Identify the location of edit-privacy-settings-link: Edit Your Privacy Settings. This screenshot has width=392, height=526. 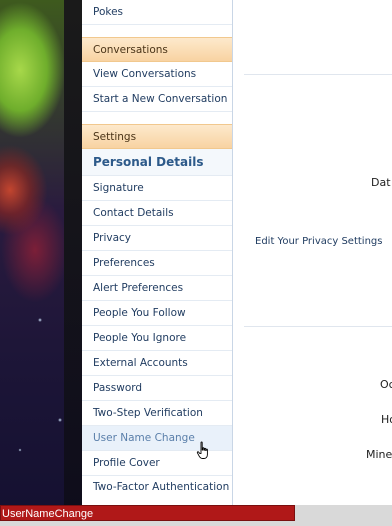
(318, 241).